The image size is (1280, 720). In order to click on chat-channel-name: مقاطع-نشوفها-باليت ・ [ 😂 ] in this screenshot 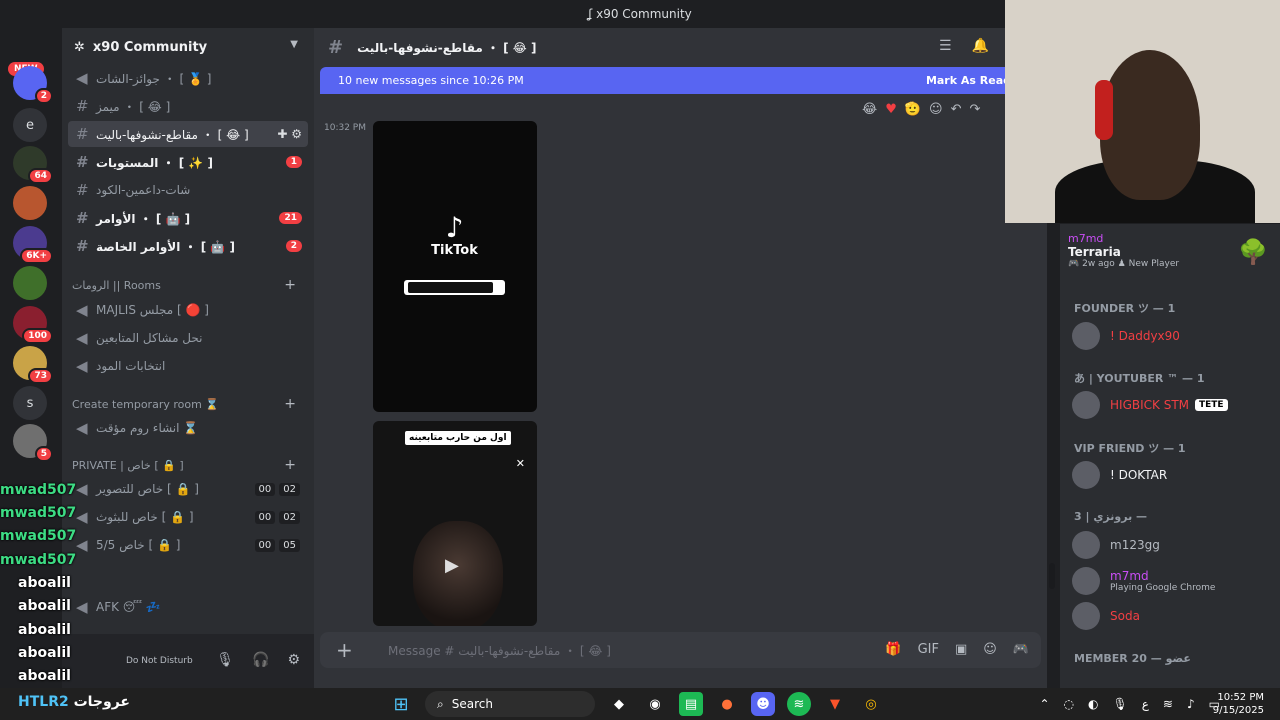, I will do `click(447, 47)`.